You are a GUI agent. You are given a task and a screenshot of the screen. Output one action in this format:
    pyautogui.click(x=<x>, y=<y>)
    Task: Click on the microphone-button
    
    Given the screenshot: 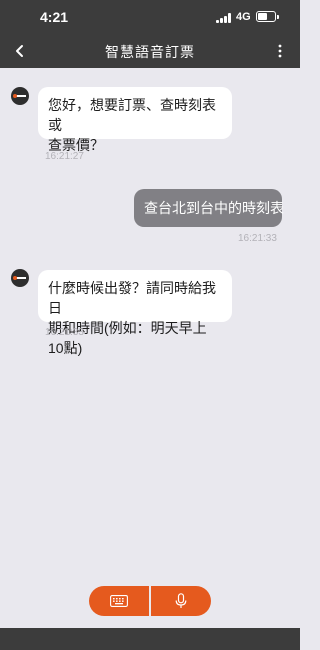 What is the action you would take?
    pyautogui.click(x=181, y=601)
    